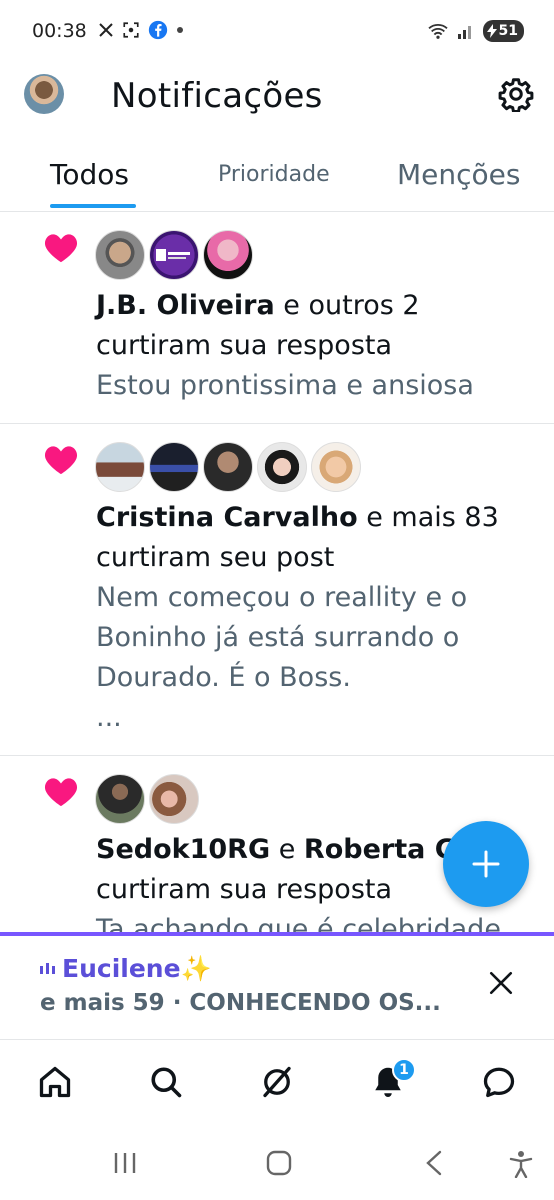 The height and width of the screenshot is (1200, 554). I want to click on app-header: Notificações, so click(277, 95).